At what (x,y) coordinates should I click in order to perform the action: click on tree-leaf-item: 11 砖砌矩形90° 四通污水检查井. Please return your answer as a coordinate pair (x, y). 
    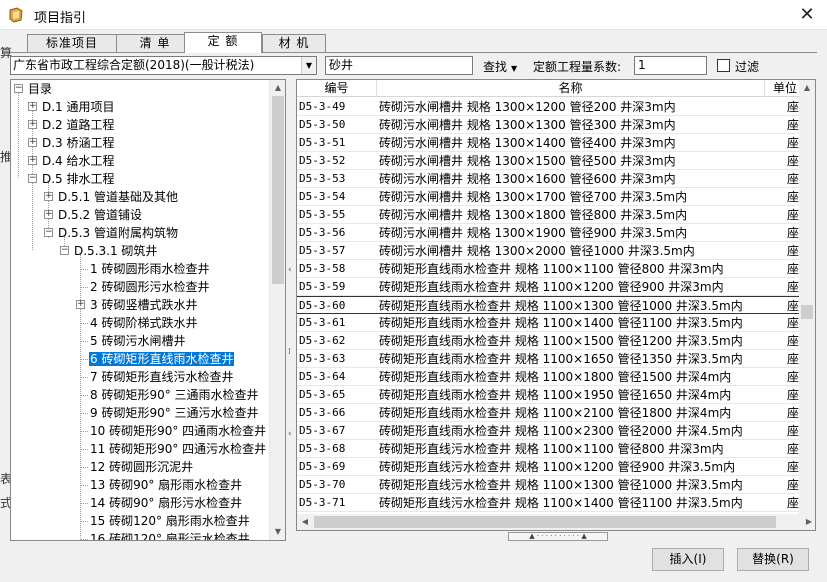
    Looking at the image, I should click on (139, 449).